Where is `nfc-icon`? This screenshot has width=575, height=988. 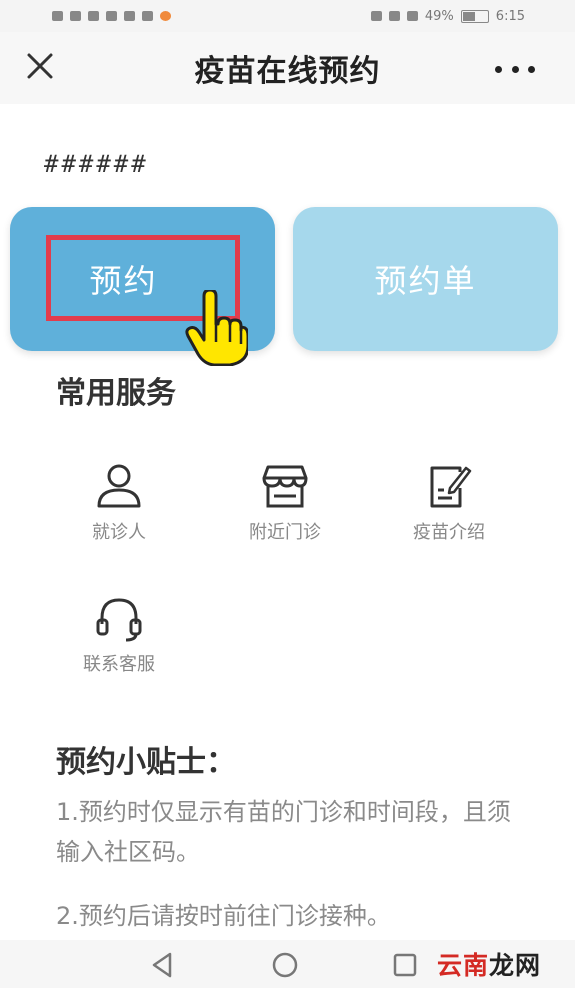
nfc-icon is located at coordinates (394, 16).